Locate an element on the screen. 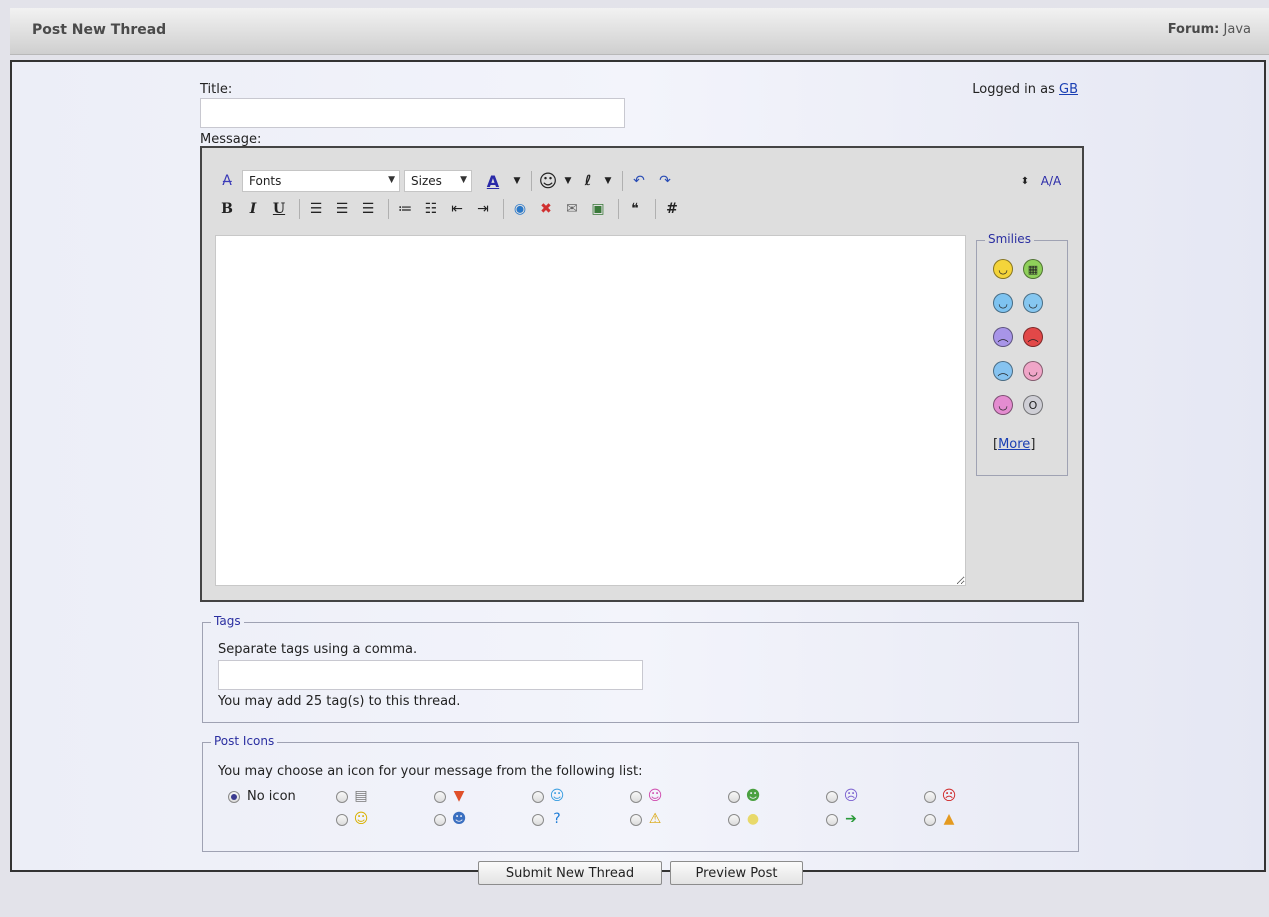  login-status: Logged in as GB is located at coordinates (1025, 89).